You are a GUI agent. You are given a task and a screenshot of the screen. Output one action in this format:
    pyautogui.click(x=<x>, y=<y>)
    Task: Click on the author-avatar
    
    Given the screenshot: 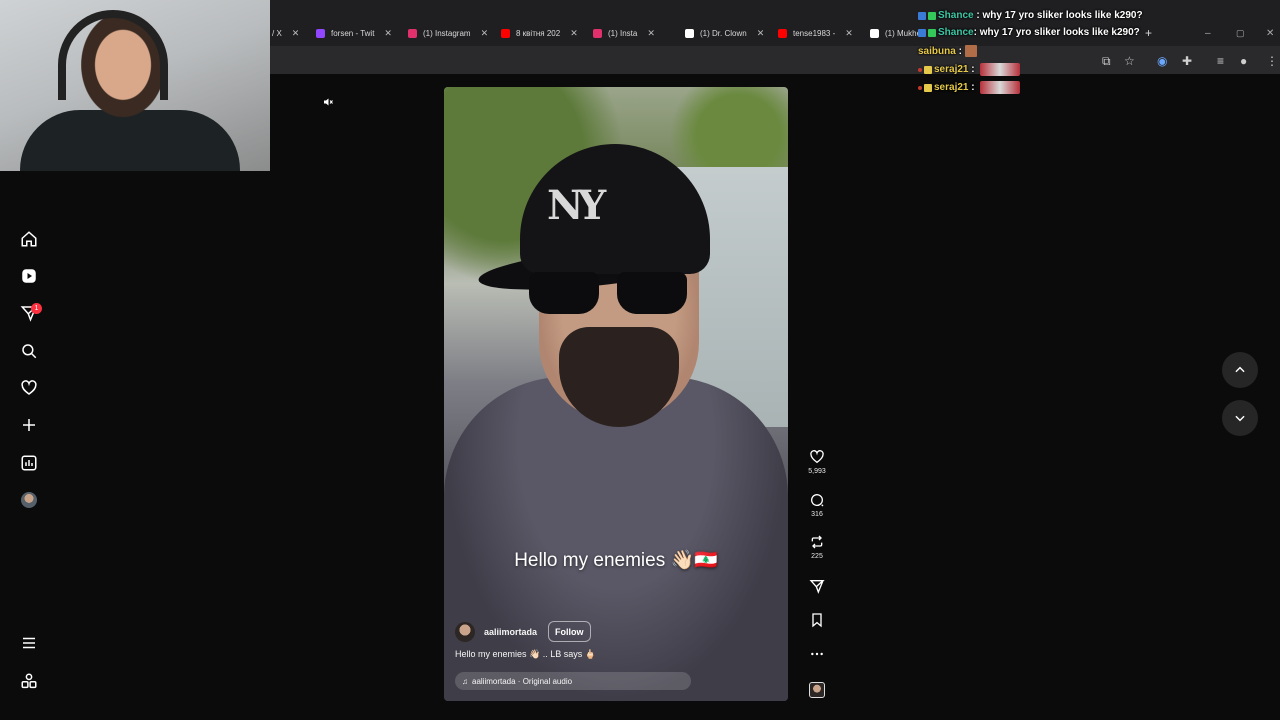 What is the action you would take?
    pyautogui.click(x=465, y=632)
    